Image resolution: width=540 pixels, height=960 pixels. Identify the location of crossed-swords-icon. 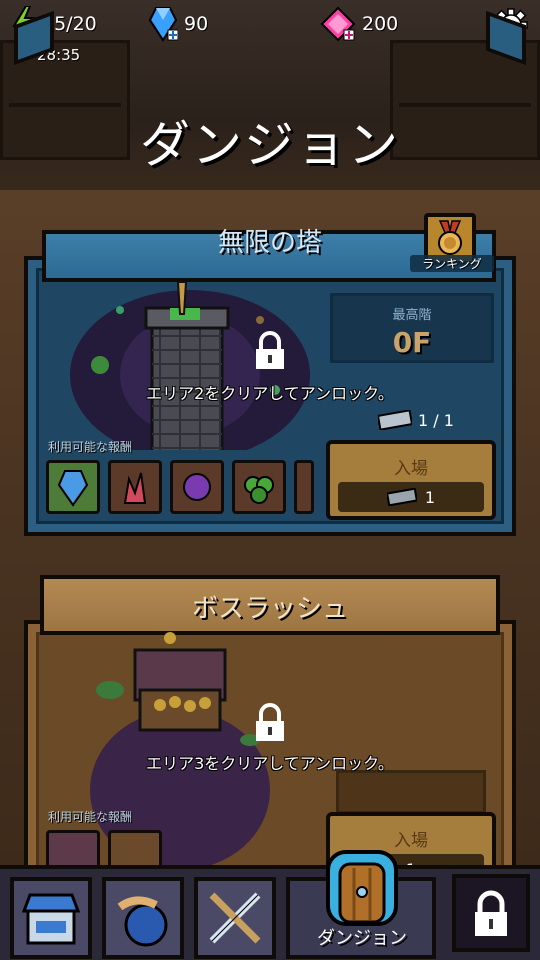
(235, 918).